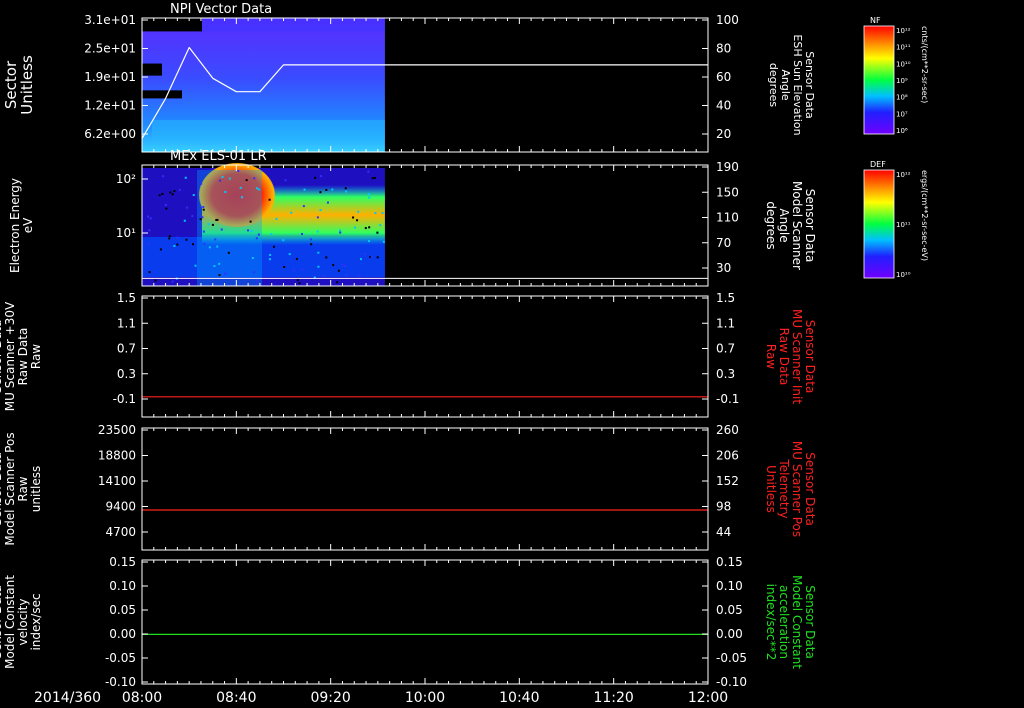  I want to click on left-axis-label-line: index/sec, so click(36, 621).